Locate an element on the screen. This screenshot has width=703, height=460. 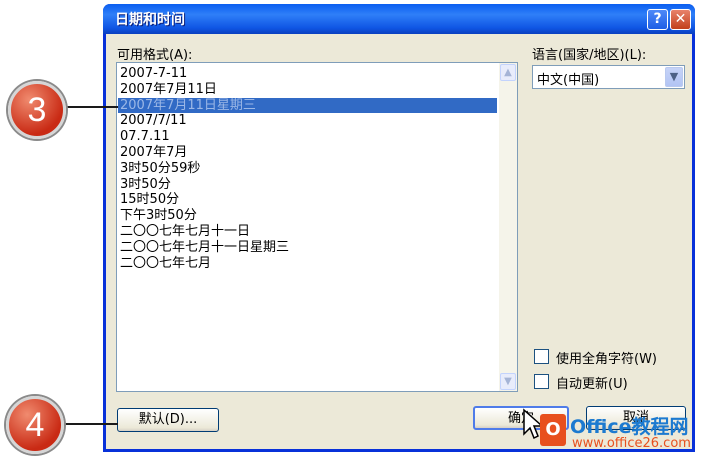
autoupdate-checkbox-label: 自动更新(U) is located at coordinates (592, 384).